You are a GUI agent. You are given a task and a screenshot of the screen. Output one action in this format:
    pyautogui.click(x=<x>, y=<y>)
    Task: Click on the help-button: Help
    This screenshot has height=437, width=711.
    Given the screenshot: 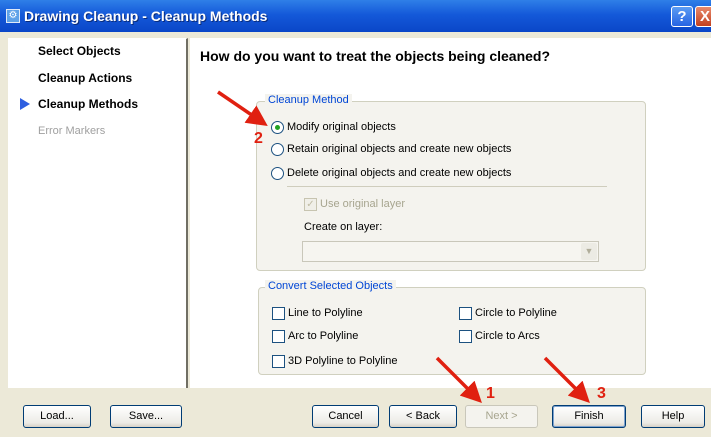 What is the action you would take?
    pyautogui.click(x=673, y=416)
    